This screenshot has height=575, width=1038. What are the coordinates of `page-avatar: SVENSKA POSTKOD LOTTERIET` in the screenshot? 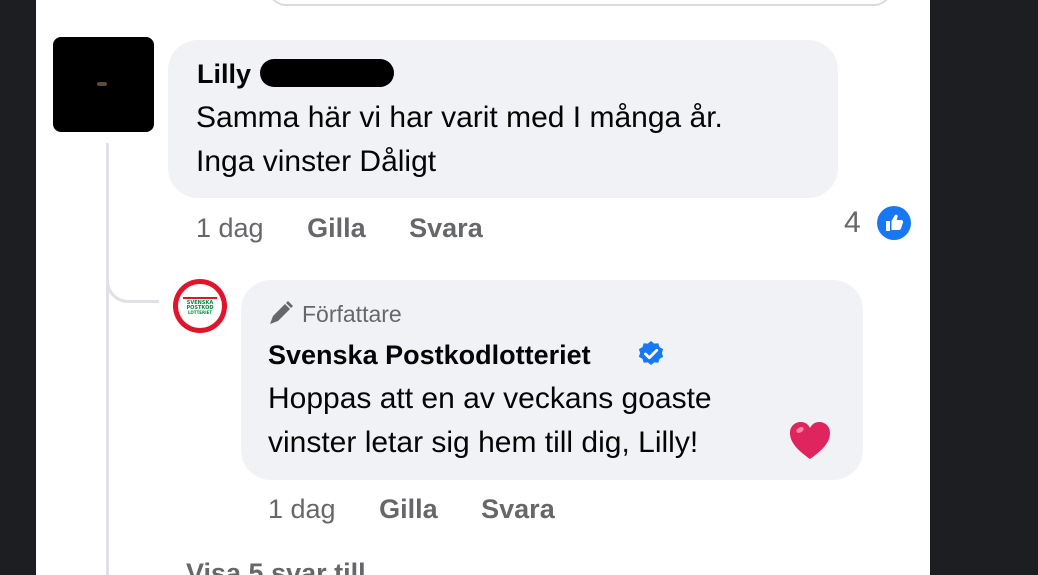 It's located at (200, 306).